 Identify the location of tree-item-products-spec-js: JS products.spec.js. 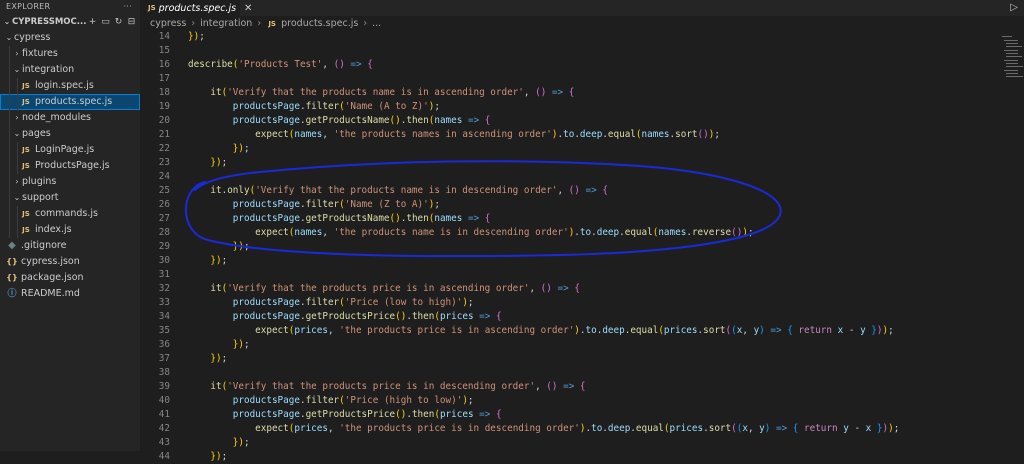
(70, 102).